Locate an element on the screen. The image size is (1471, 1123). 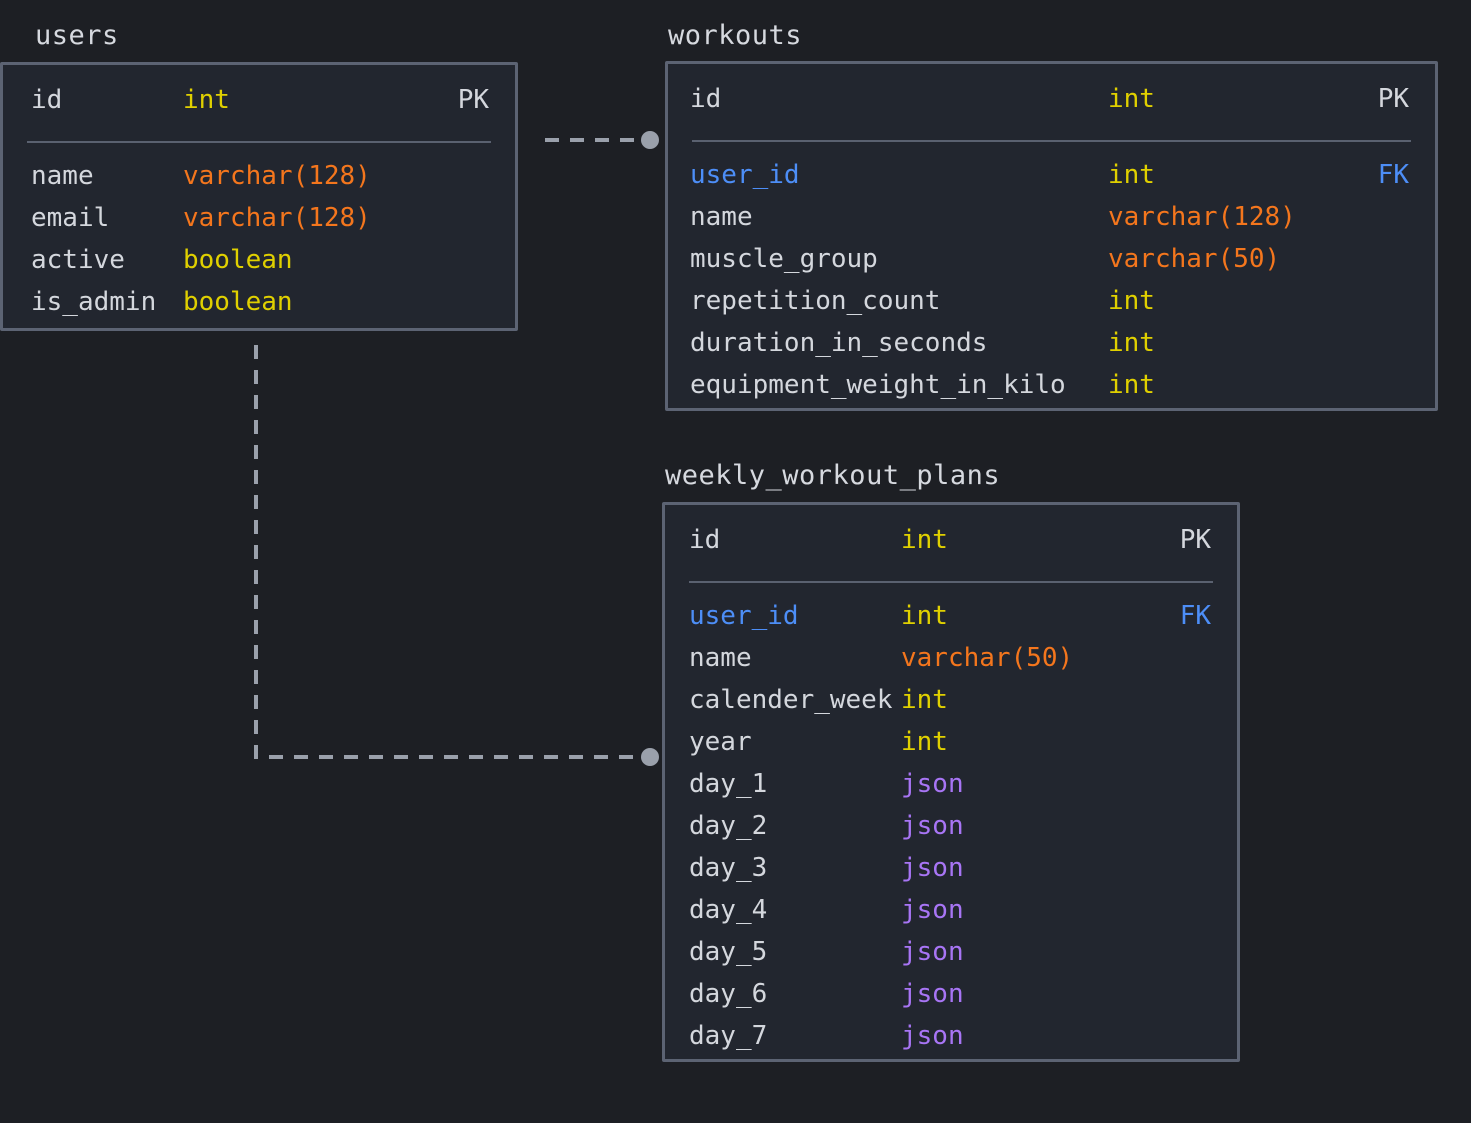
table-row: day_2 json is located at coordinates (951, 834).